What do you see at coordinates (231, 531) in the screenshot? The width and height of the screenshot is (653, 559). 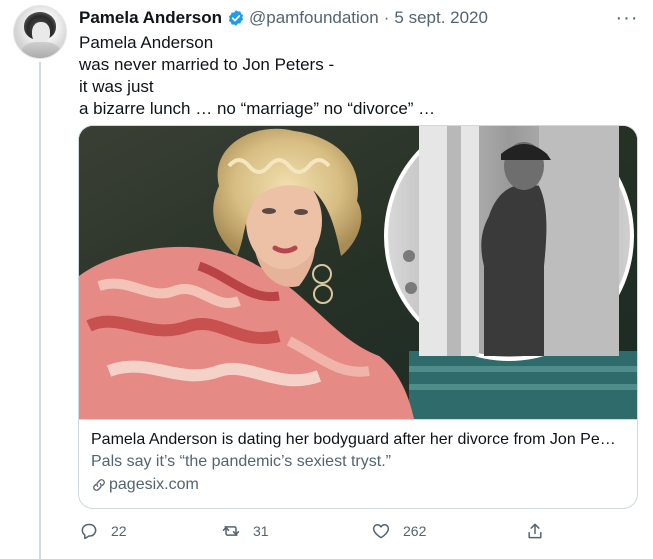 I see `retweet-icon` at bounding box center [231, 531].